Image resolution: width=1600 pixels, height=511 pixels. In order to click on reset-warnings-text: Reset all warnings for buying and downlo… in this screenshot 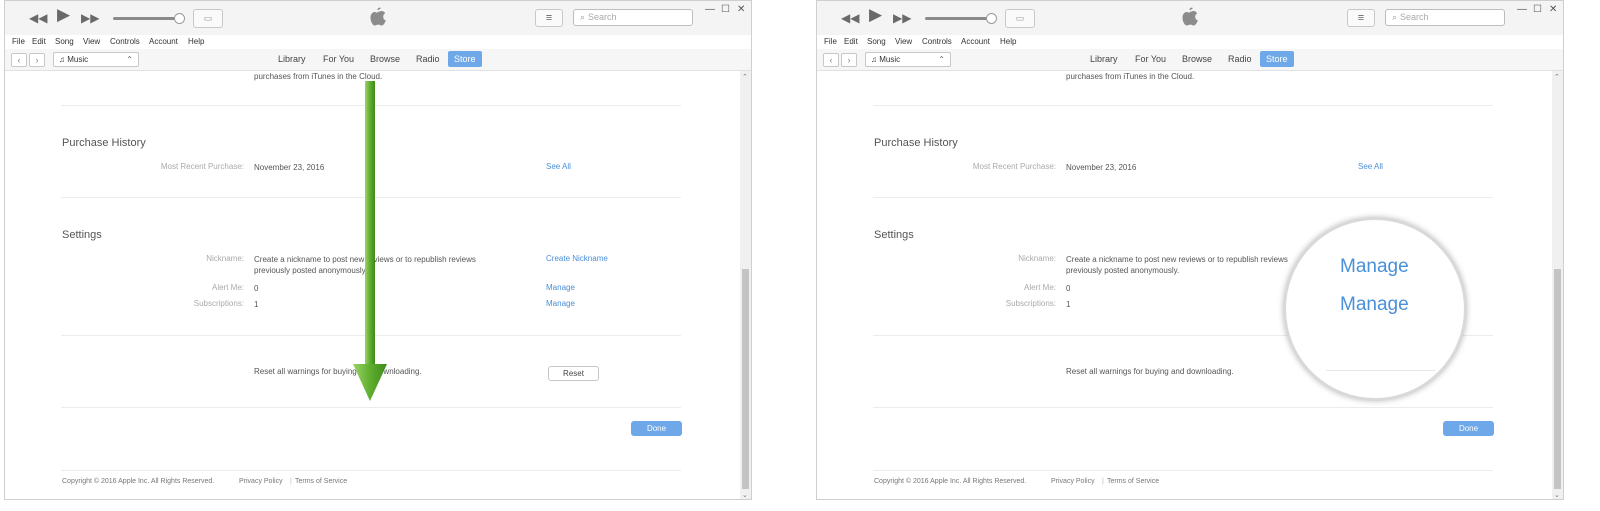, I will do `click(1150, 371)`.